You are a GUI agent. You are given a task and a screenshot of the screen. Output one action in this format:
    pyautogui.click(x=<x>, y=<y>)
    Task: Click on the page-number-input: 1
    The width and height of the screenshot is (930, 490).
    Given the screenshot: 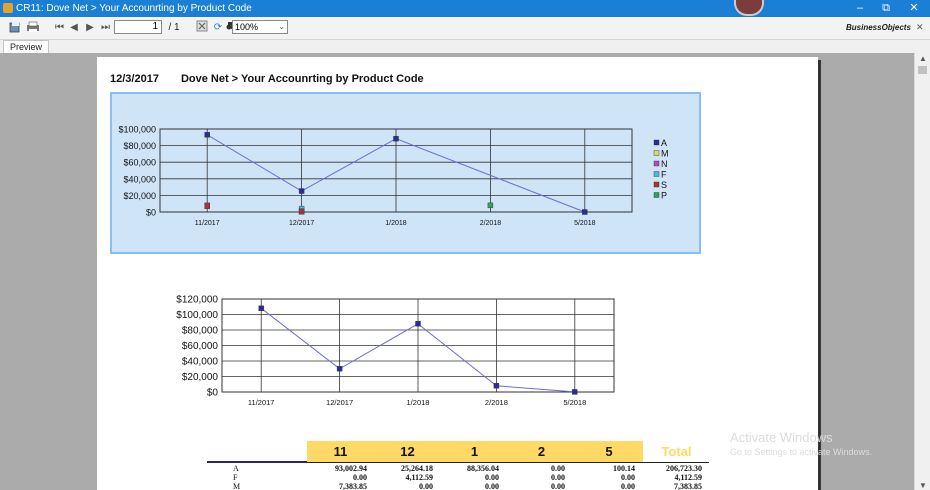 What is the action you would take?
    pyautogui.click(x=138, y=27)
    